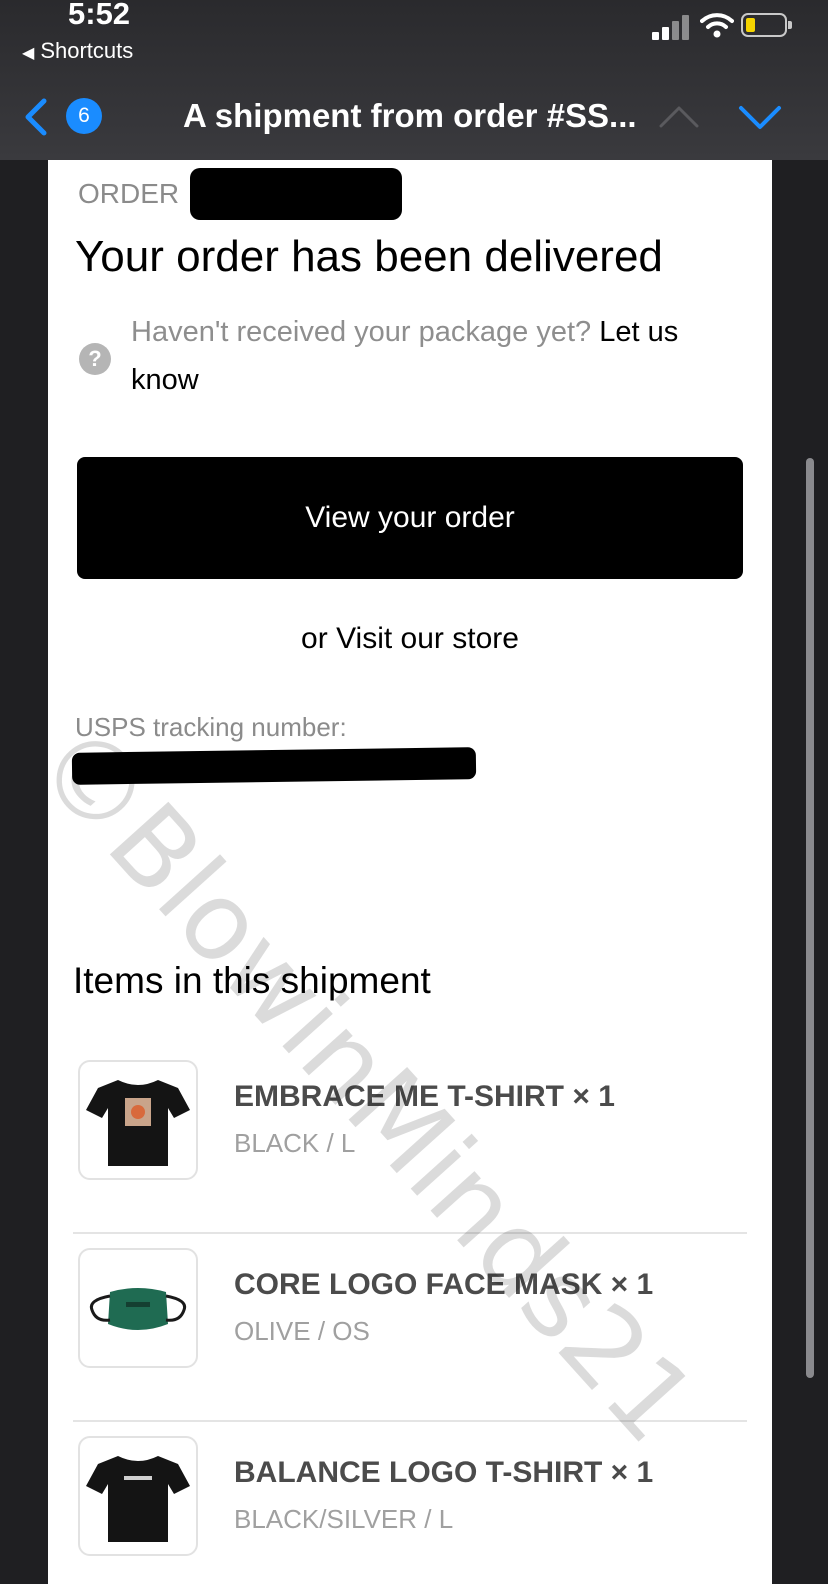  What do you see at coordinates (361, 332) in the screenshot?
I see `notice-text: Haven't received your package yet?` at bounding box center [361, 332].